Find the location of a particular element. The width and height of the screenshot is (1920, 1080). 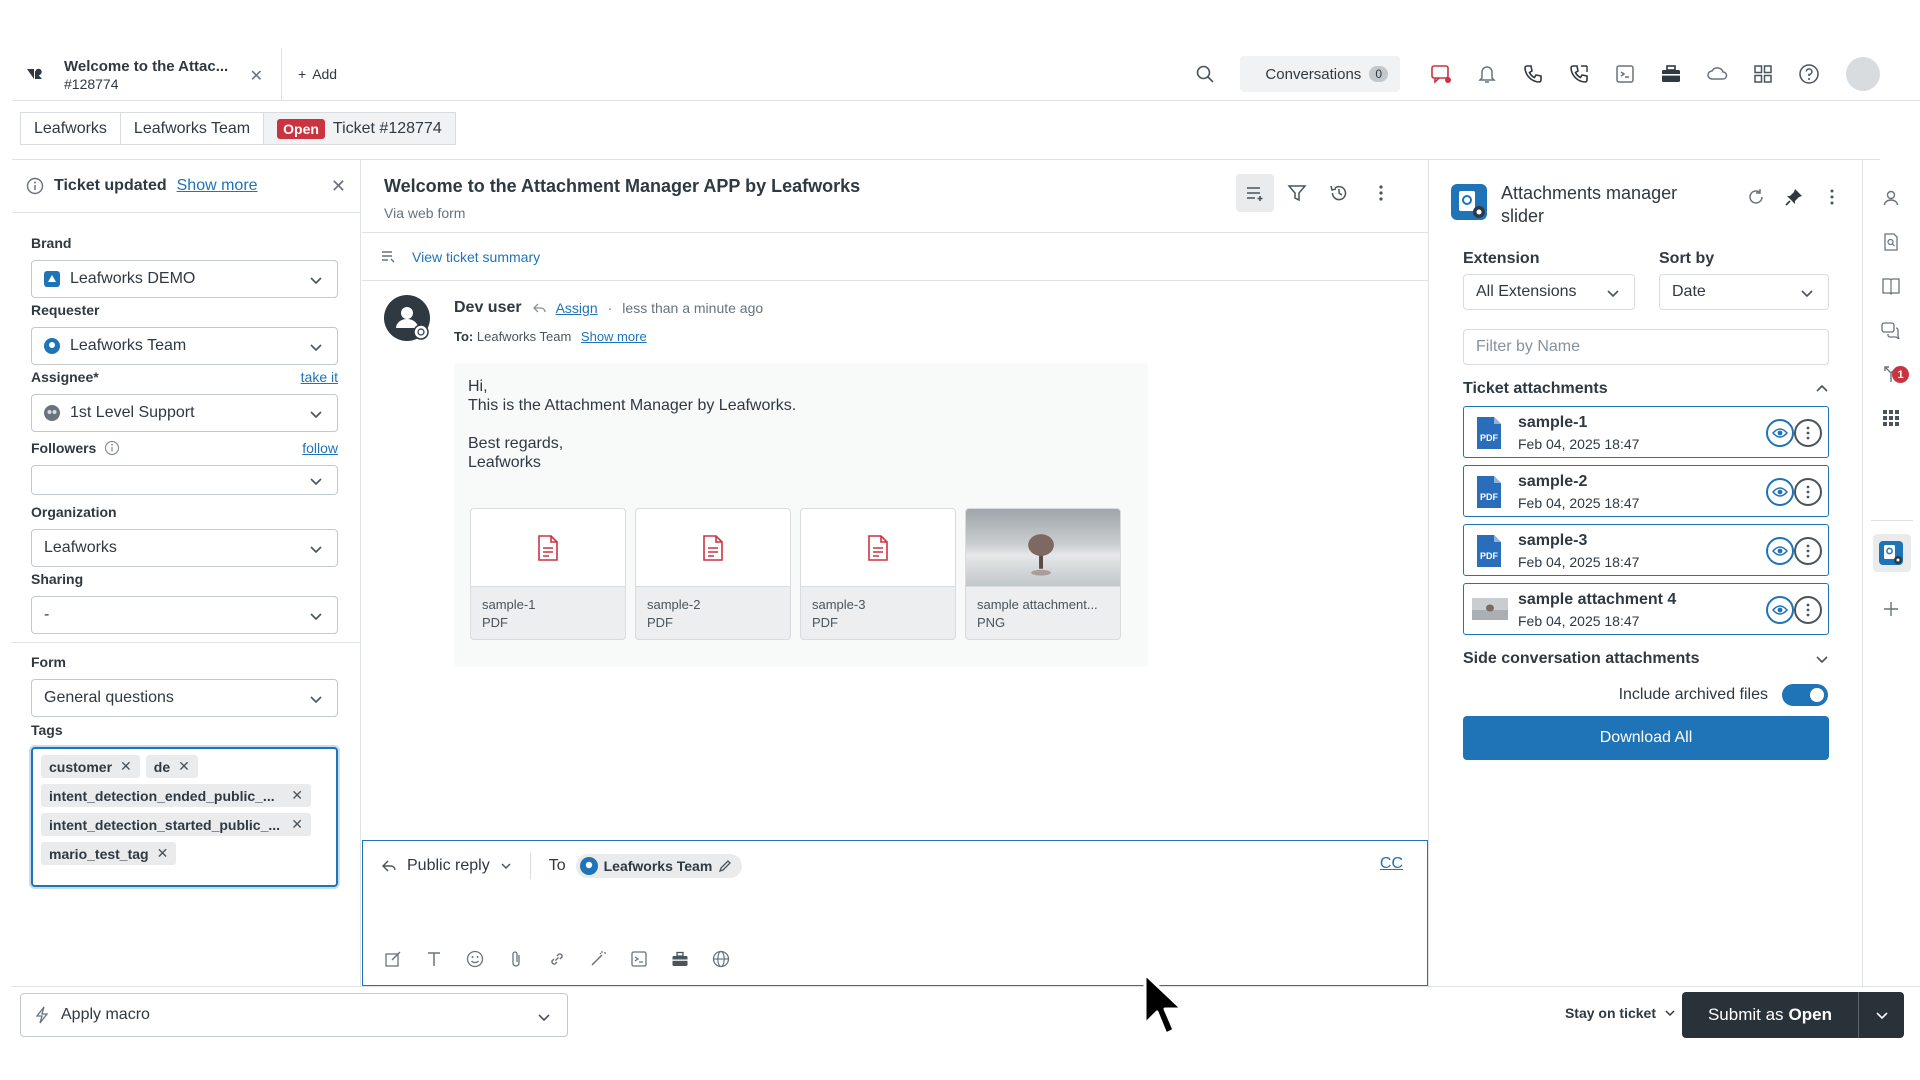

cc-link: CC is located at coordinates (1391, 864).